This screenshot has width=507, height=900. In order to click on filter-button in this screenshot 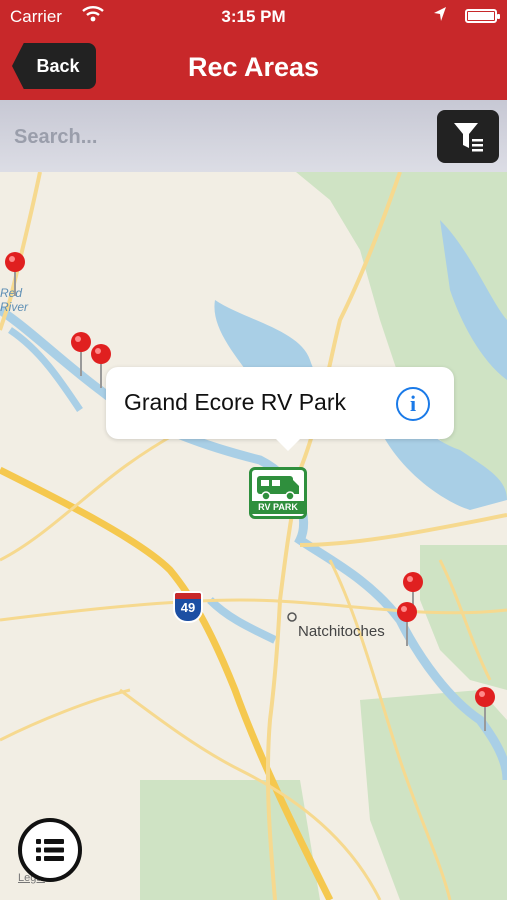, I will do `click(468, 136)`.